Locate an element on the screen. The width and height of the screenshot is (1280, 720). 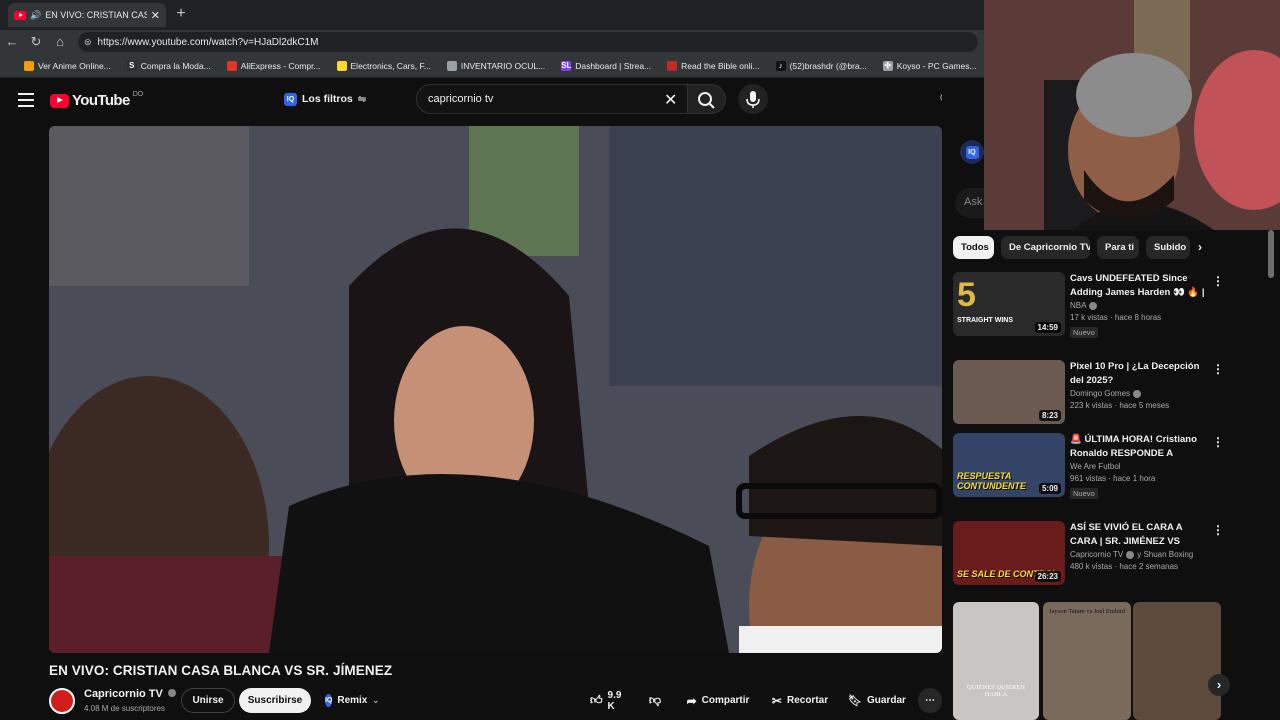
scissors-icon: ✂ is located at coordinates (776, 700).